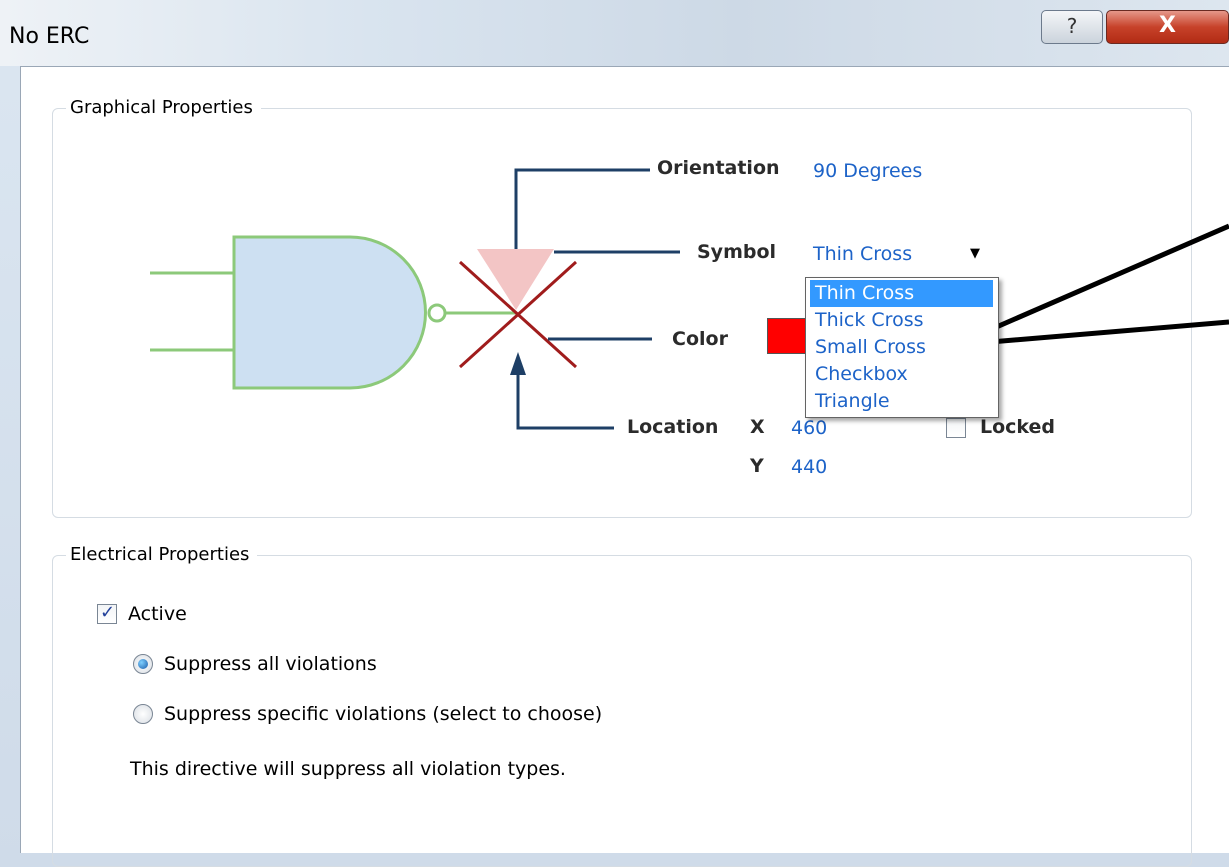 This screenshot has width=1229, height=867. Describe the element at coordinates (143, 714) in the screenshot. I see `suppress-specific-radio` at that location.